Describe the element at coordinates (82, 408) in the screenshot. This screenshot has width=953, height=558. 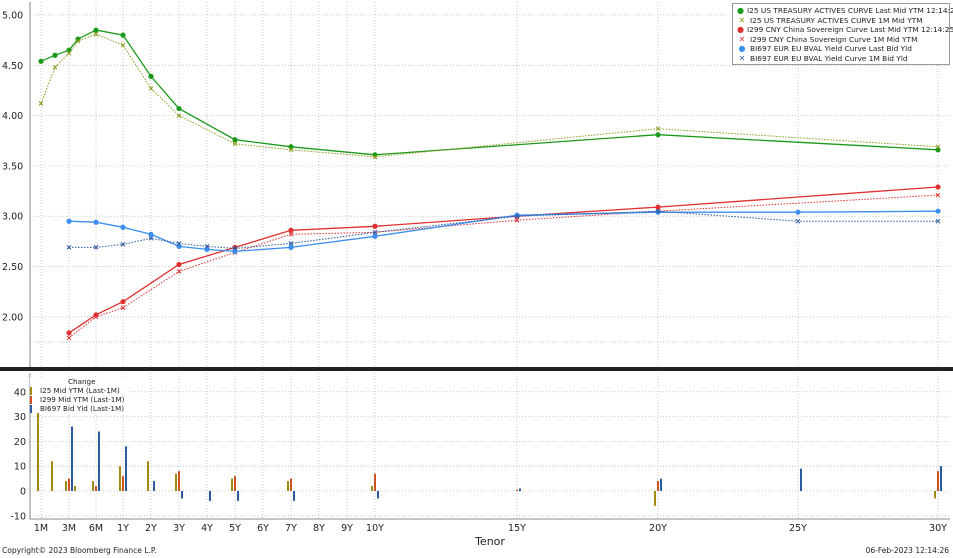
I see `legend-label: BI697 Bid Yld (Last-1M)` at that location.